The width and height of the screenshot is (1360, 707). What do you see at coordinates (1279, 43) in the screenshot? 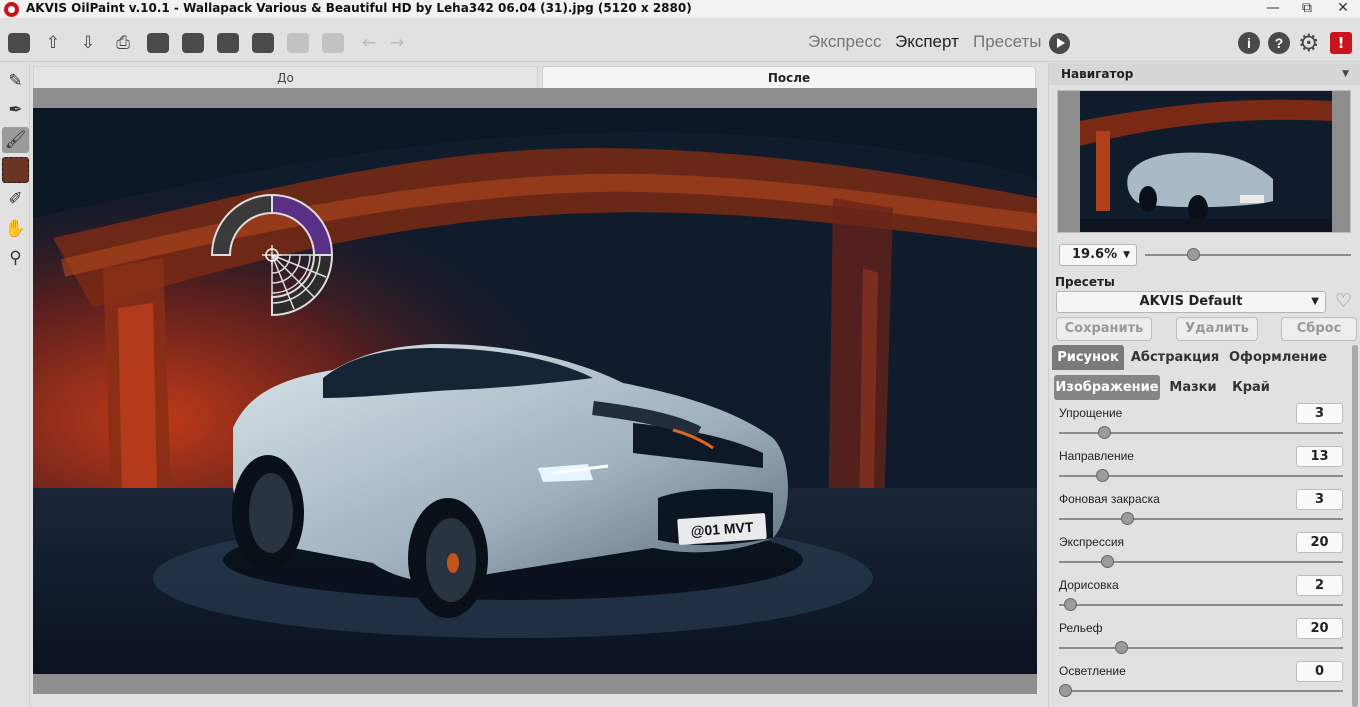
I see `help-icon: ?` at bounding box center [1279, 43].